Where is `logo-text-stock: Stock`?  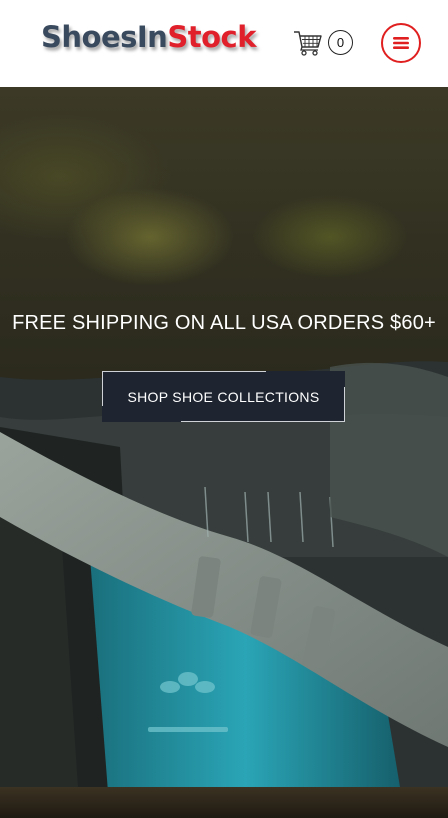 logo-text-stock: Stock is located at coordinates (211, 37).